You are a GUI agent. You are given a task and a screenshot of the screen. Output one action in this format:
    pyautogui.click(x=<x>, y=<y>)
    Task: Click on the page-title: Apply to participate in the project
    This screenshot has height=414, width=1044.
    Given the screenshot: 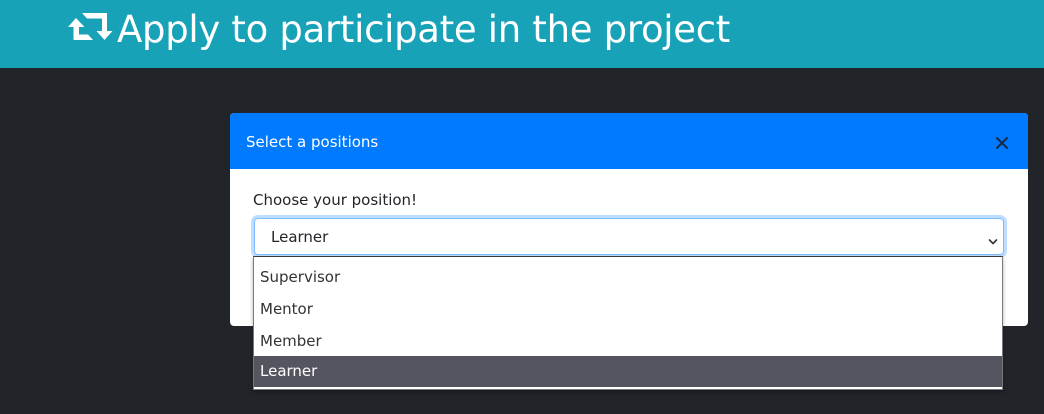 What is the action you would take?
    pyautogui.click(x=423, y=29)
    